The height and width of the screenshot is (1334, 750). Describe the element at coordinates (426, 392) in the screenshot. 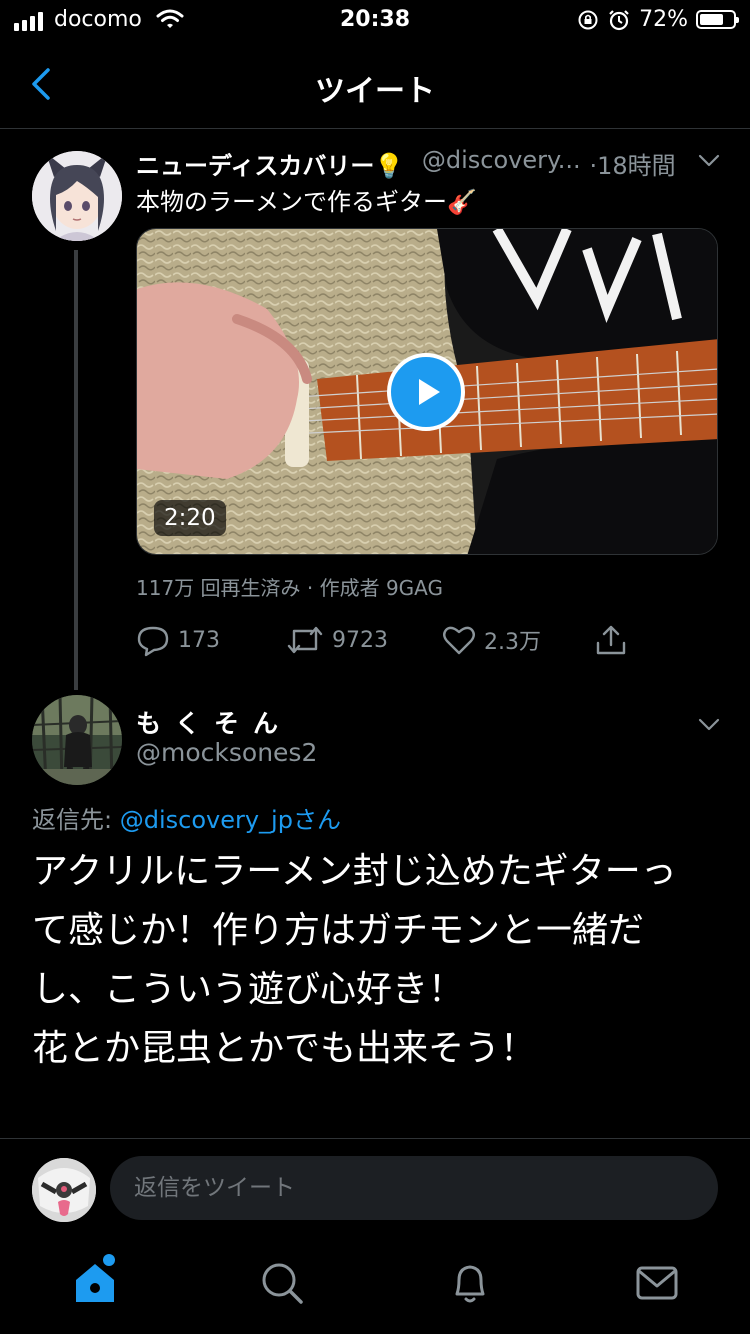

I see `play-button` at that location.